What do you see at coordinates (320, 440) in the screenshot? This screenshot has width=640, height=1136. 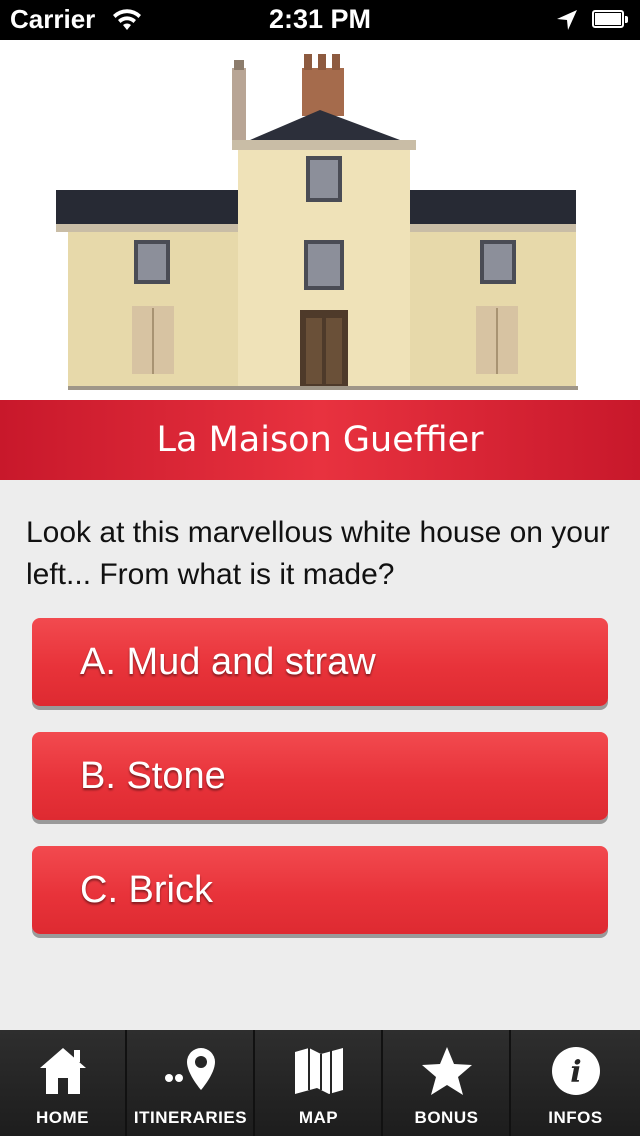 I see `page-title: La Maison Gueffier` at bounding box center [320, 440].